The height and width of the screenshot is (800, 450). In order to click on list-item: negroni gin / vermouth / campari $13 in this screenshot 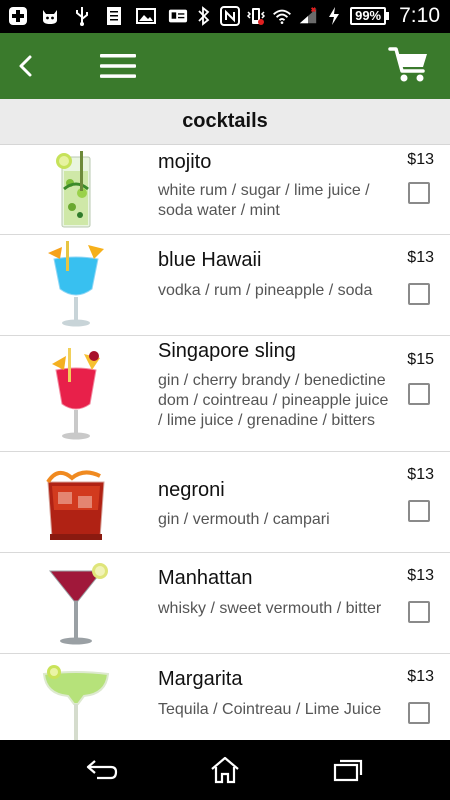, I will do `click(225, 502)`.